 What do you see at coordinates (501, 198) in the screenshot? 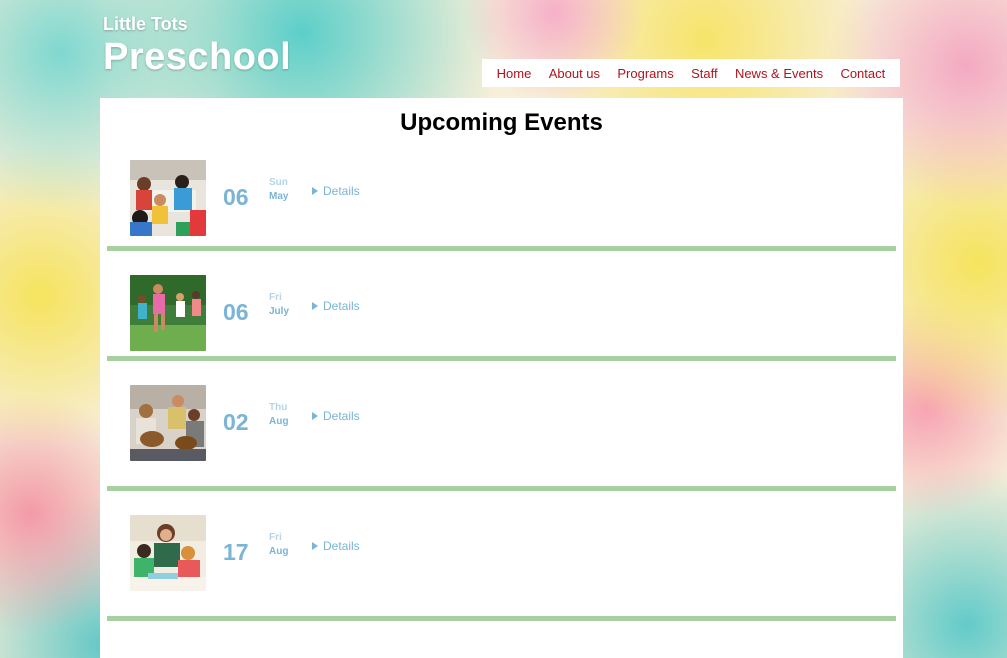
I see `event-item: 06 Sun May Details` at bounding box center [501, 198].